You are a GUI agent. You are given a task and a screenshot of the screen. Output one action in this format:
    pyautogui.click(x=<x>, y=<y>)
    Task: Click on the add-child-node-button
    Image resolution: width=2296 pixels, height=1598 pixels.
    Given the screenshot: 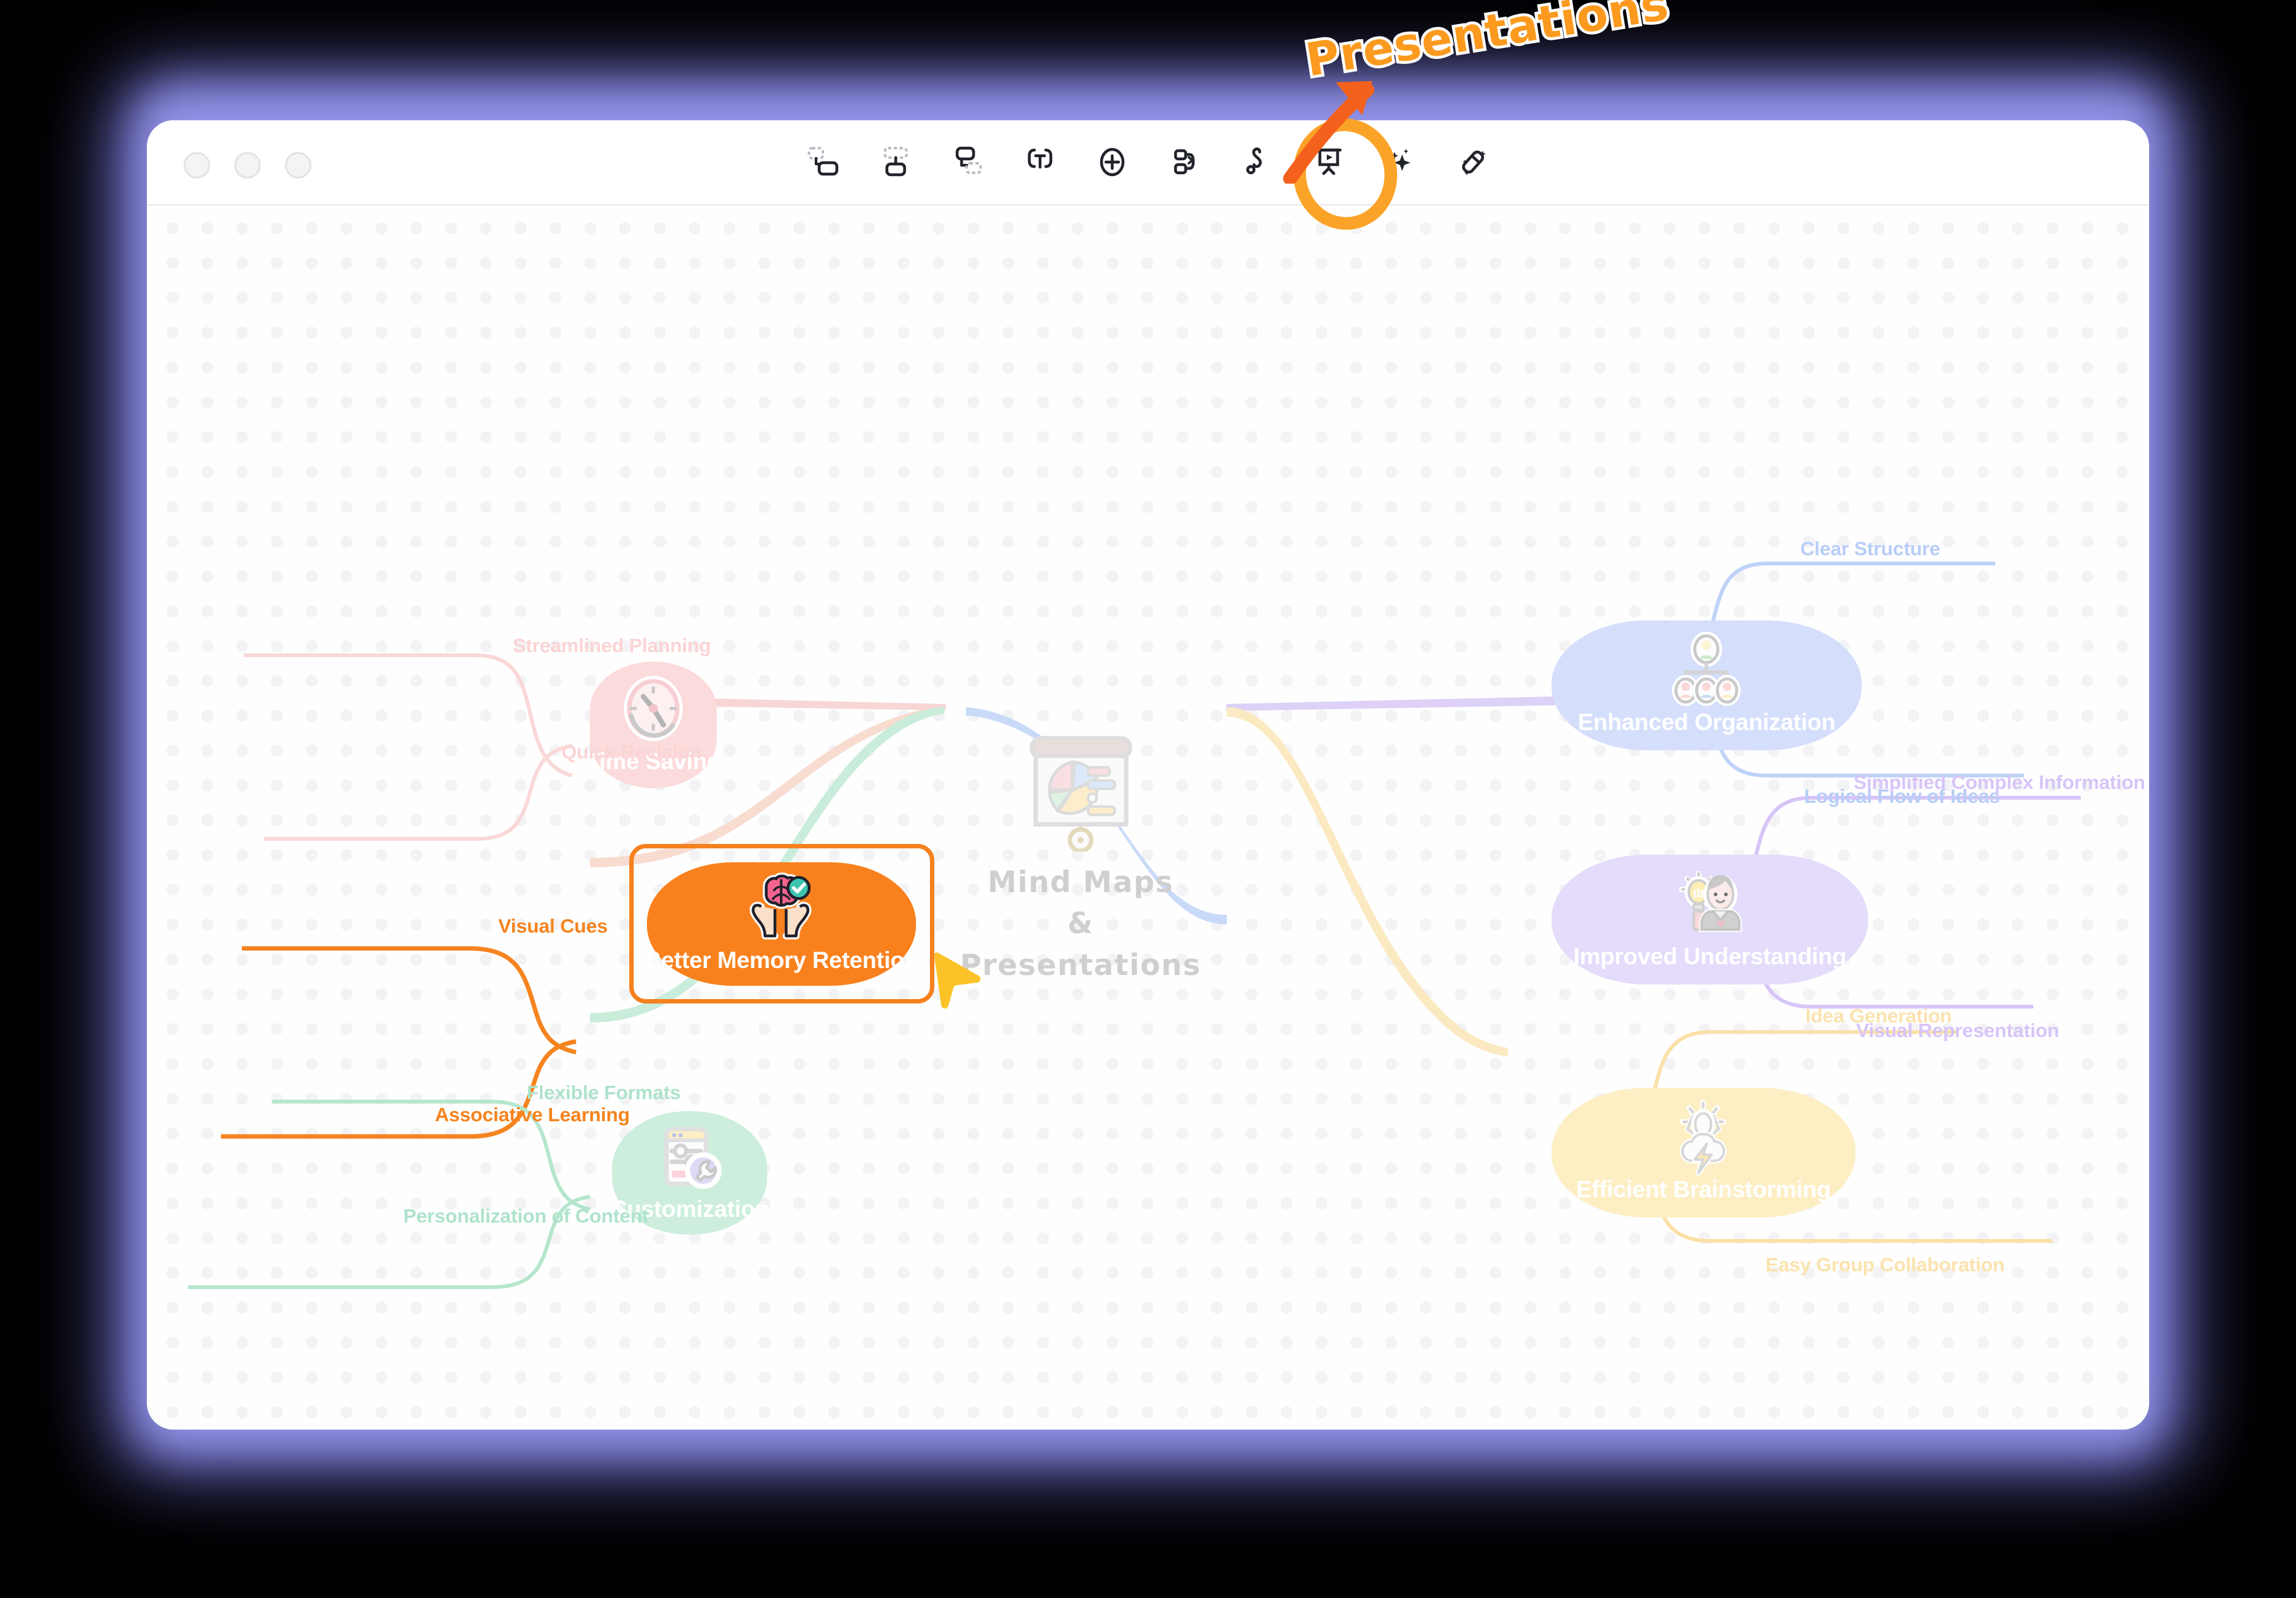 What is the action you would take?
    pyautogui.click(x=895, y=162)
    